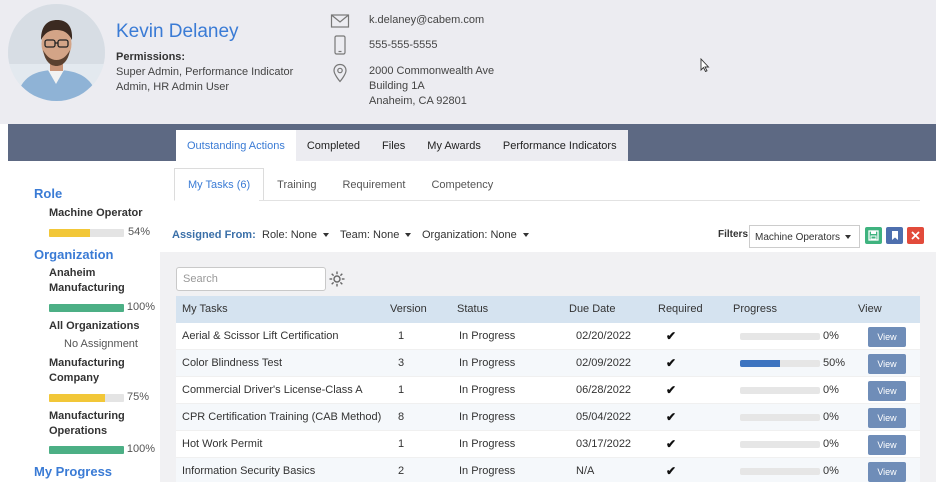 The height and width of the screenshot is (482, 936). What do you see at coordinates (56, 52) in the screenshot?
I see `avatar` at bounding box center [56, 52].